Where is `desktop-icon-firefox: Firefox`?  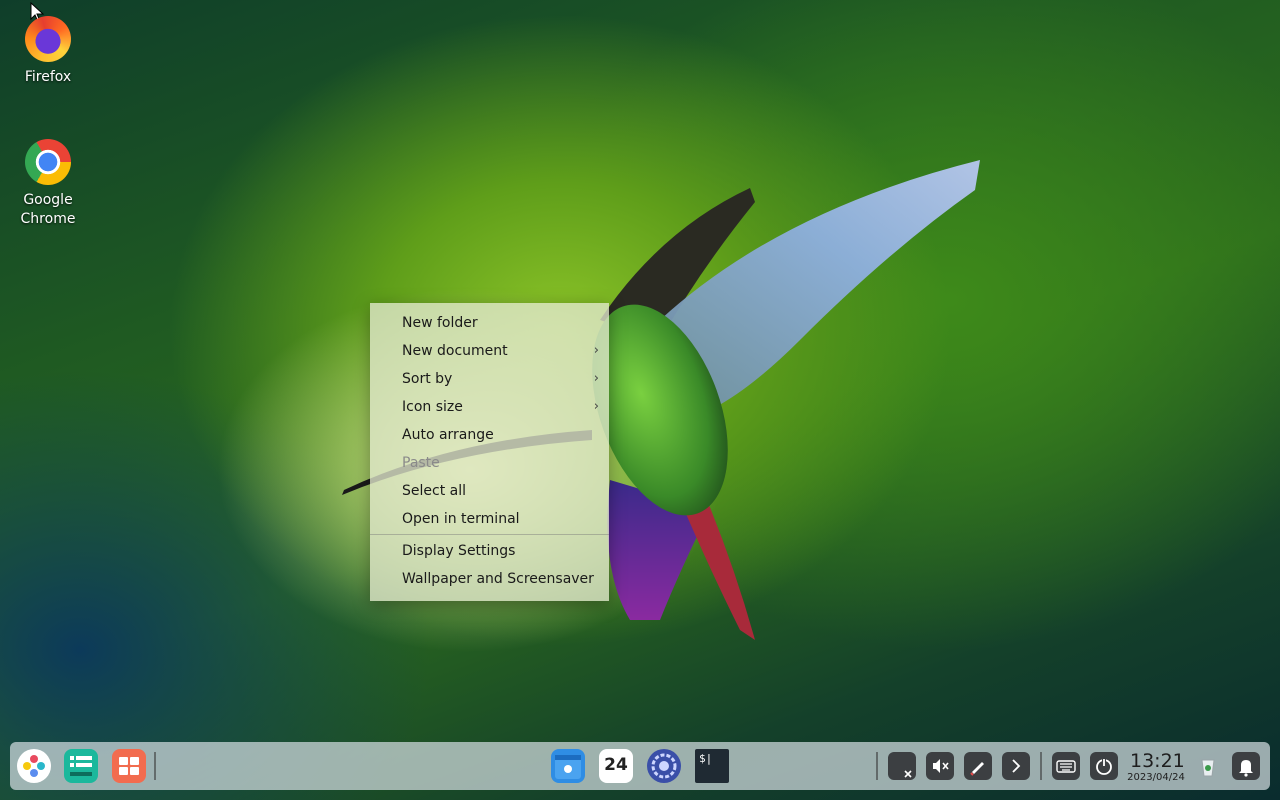 desktop-icon-firefox: Firefox is located at coordinates (48, 51).